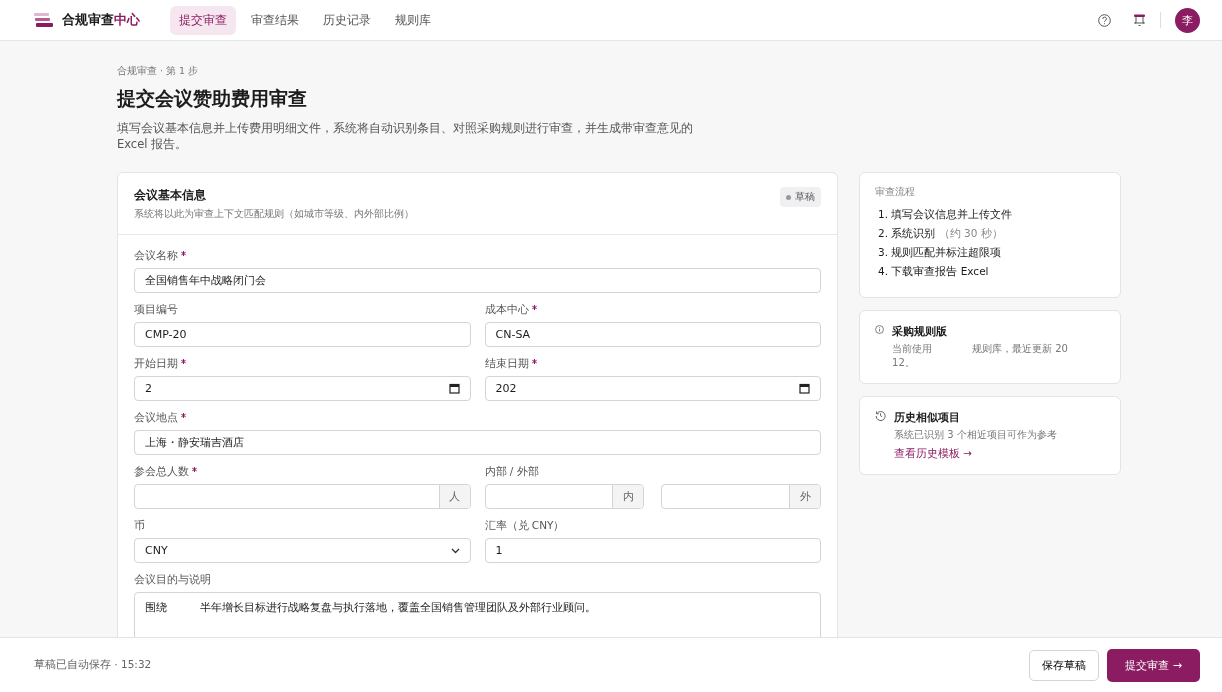 The width and height of the screenshot is (1222, 692). What do you see at coordinates (405, 136) in the screenshot?
I see `page-description: 填写会议基本信息并上传费用明细文件，系统将自动识别条目、对照采购规则进行审查，并生成带审查意见的 Excel 报告。` at bounding box center [405, 136].